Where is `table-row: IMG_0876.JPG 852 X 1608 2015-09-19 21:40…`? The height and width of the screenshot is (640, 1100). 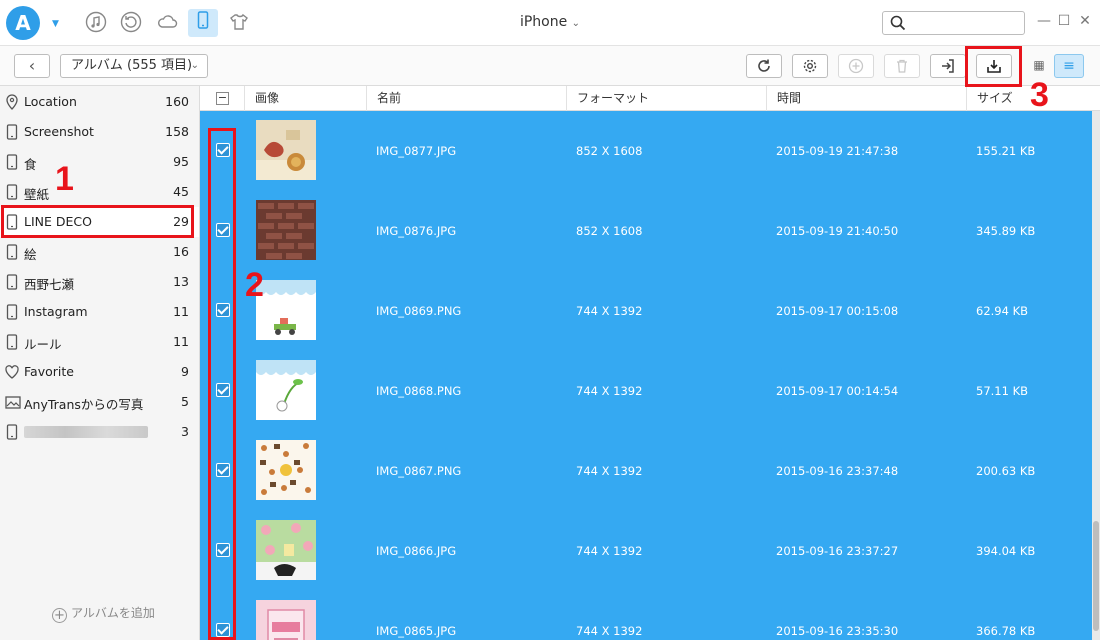 table-row: IMG_0876.JPG 852 X 1608 2015-09-19 21:40… is located at coordinates (650, 231).